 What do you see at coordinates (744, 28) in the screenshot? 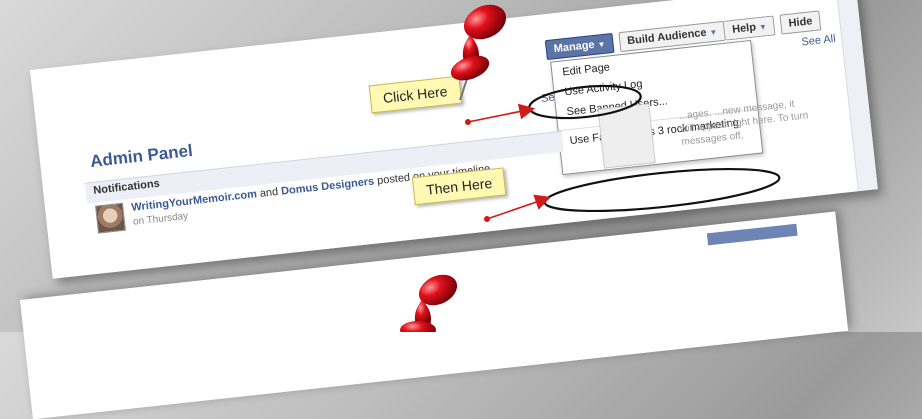
I see `help-label: Help` at bounding box center [744, 28].